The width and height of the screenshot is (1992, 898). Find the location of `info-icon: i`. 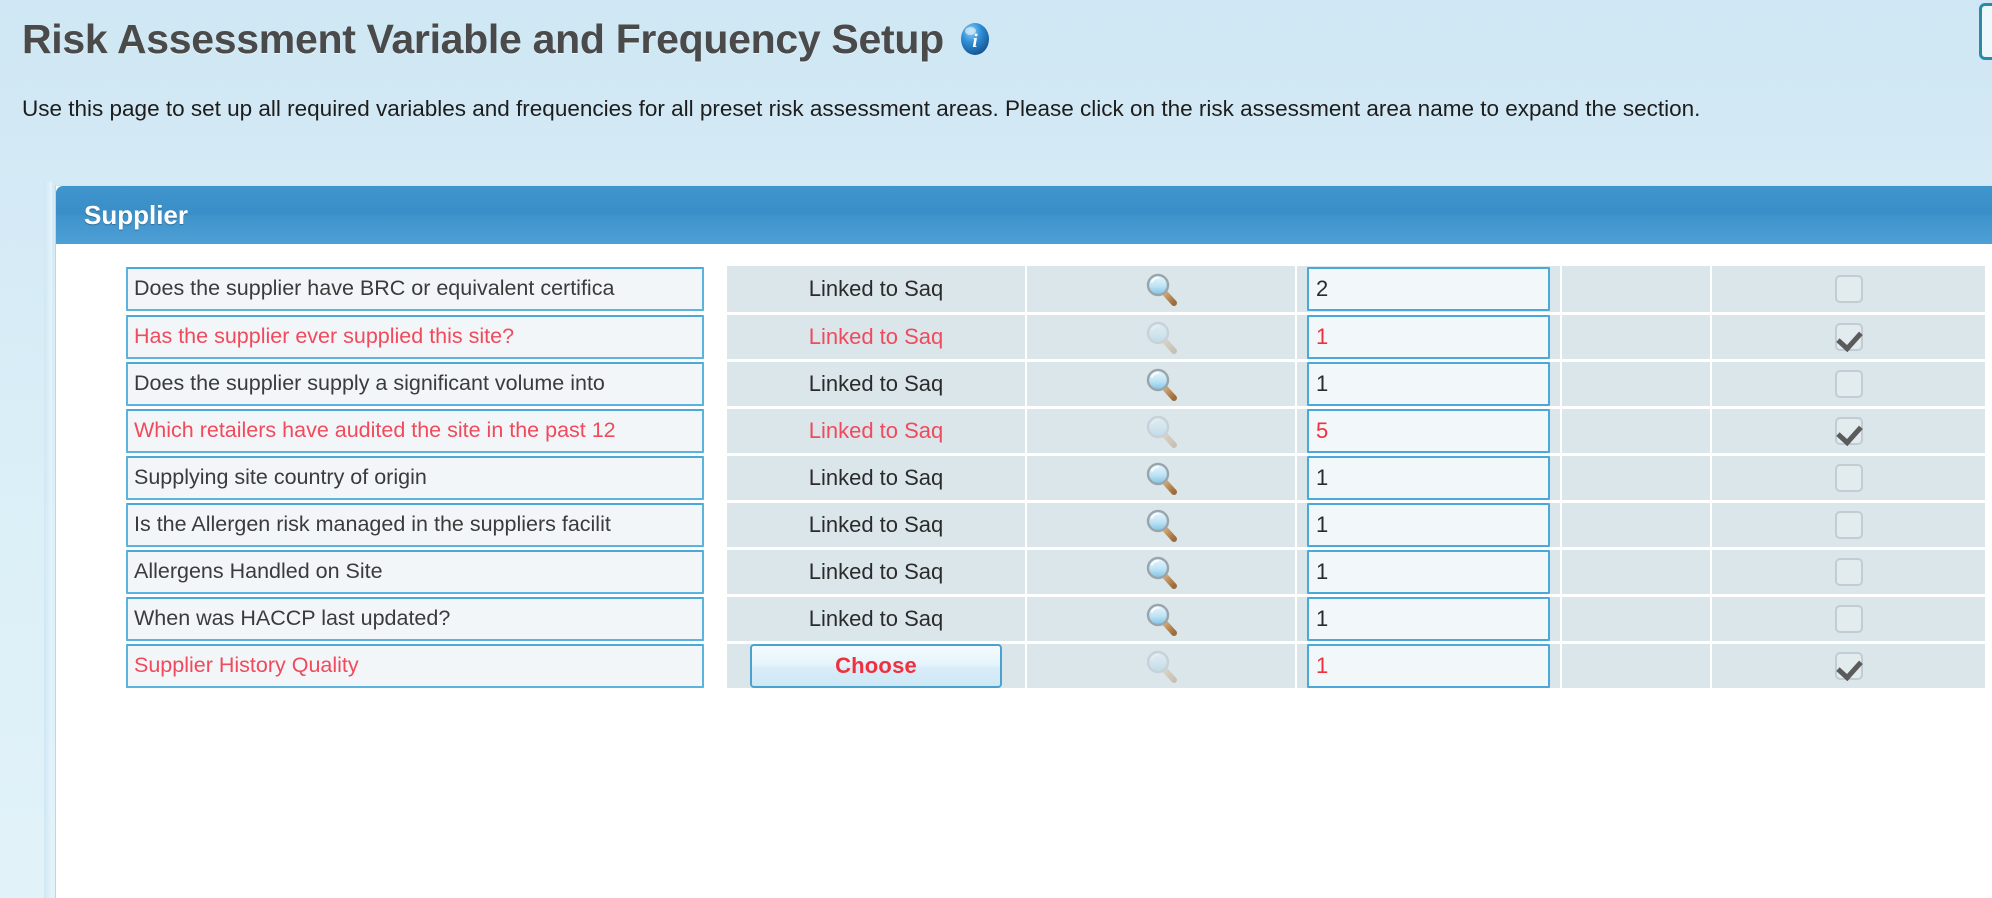

info-icon: i is located at coordinates (975, 39).